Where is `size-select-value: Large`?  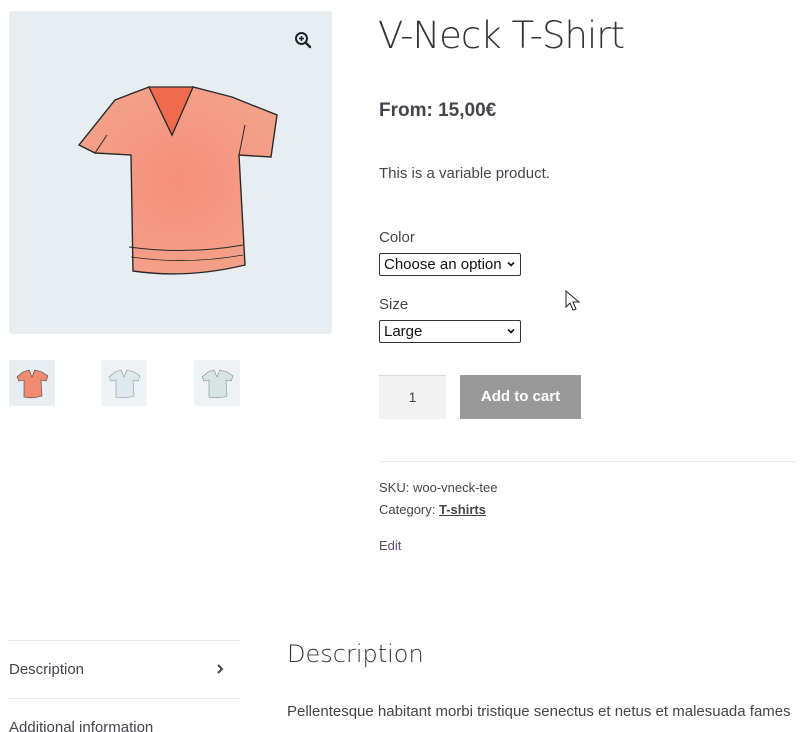
size-select-value: Large is located at coordinates (403, 331).